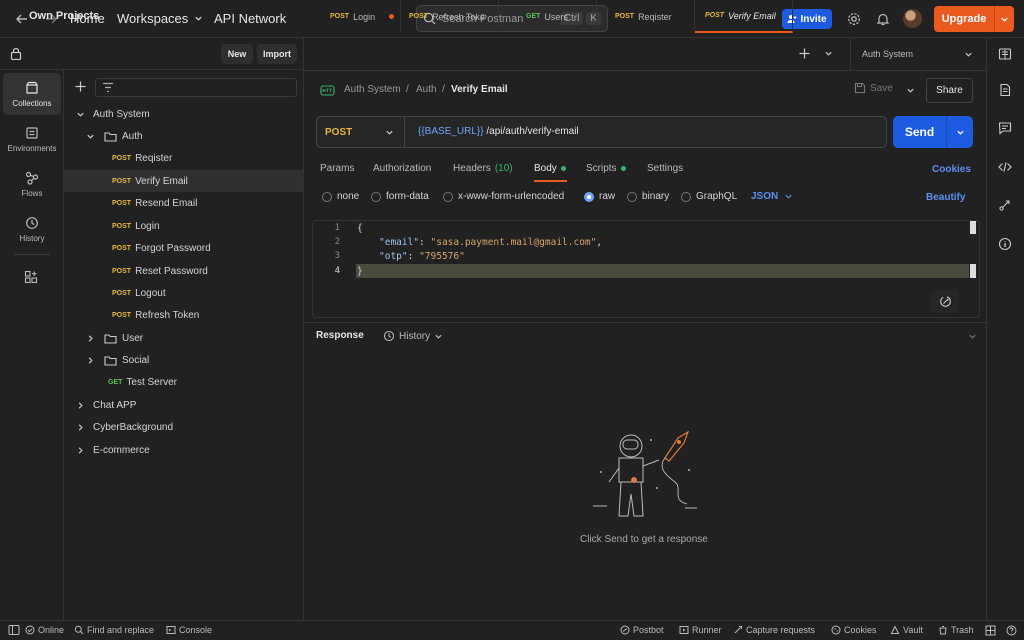  What do you see at coordinates (196, 87) in the screenshot?
I see `filter-input` at bounding box center [196, 87].